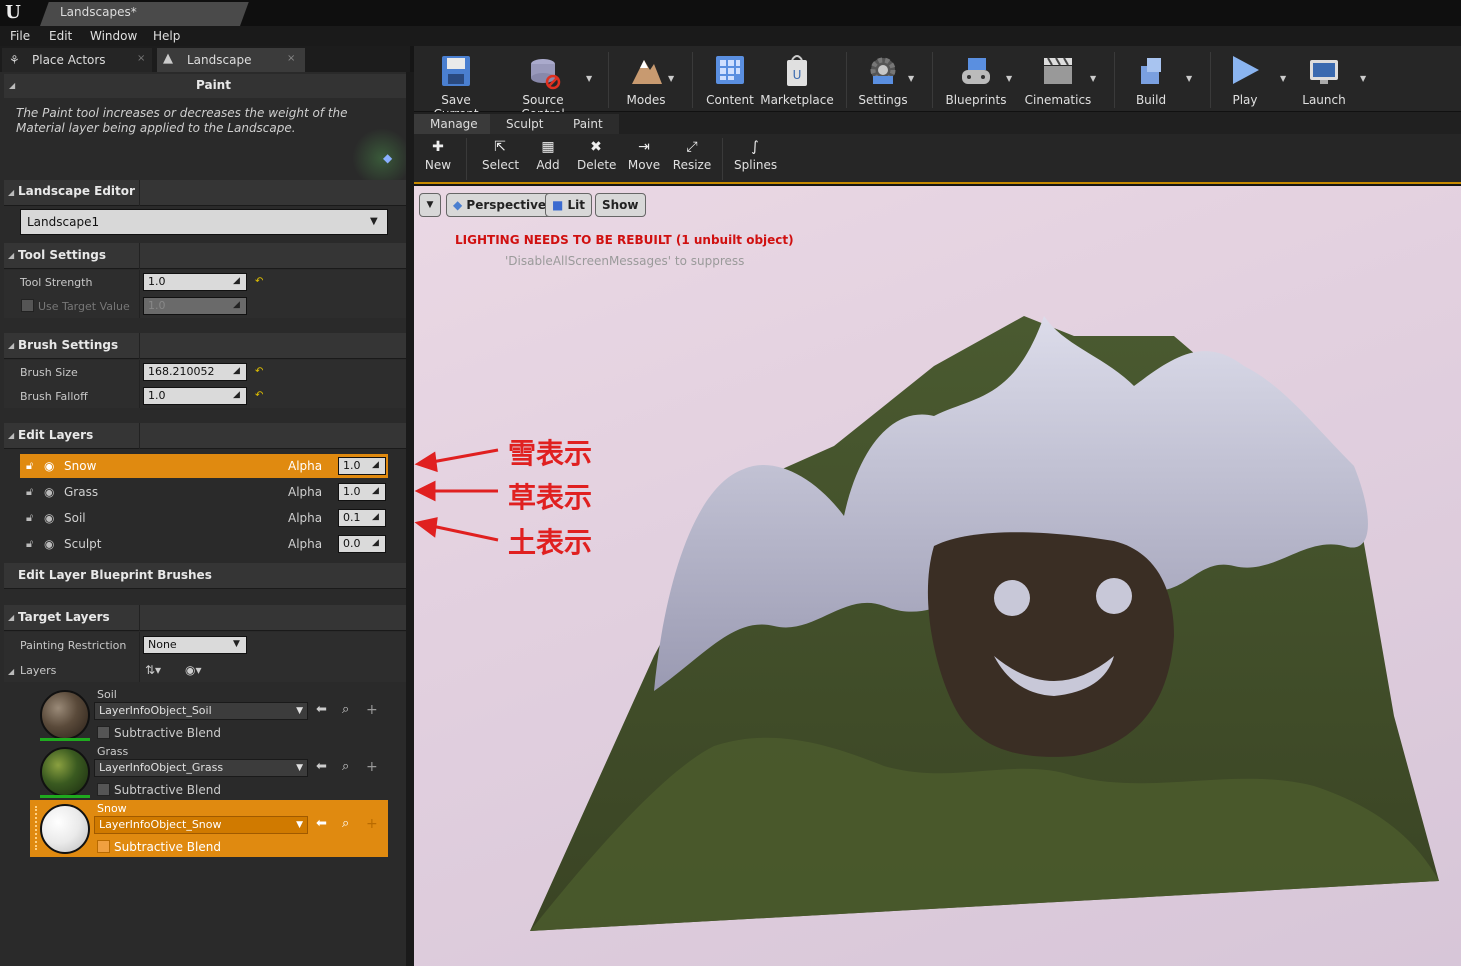  Describe the element at coordinates (166, 36) in the screenshot. I see `menu-help: Help` at that location.